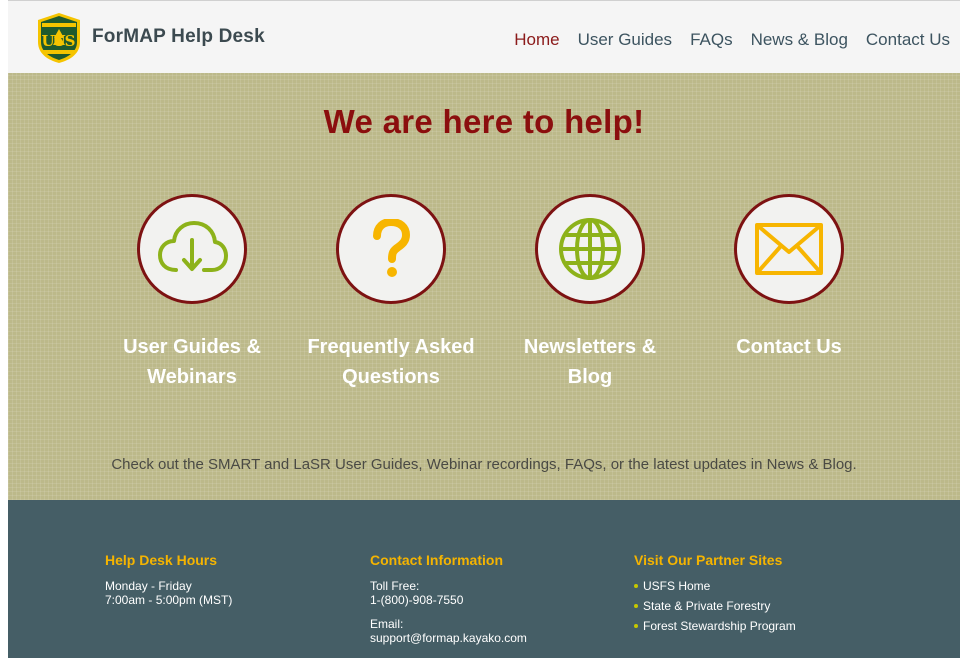  What do you see at coordinates (148, 586) in the screenshot?
I see `hours-days: Monday - Friday` at bounding box center [148, 586].